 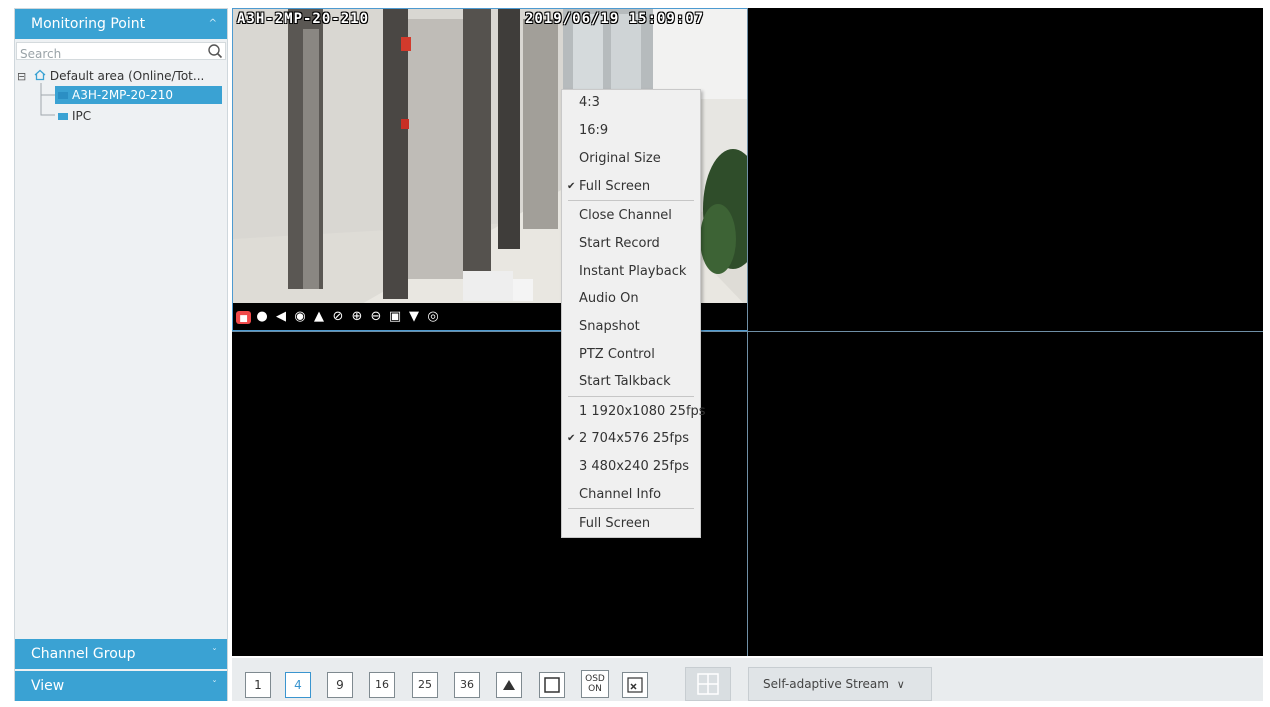 I want to click on fullscreen-icon, so click(x=552, y=685).